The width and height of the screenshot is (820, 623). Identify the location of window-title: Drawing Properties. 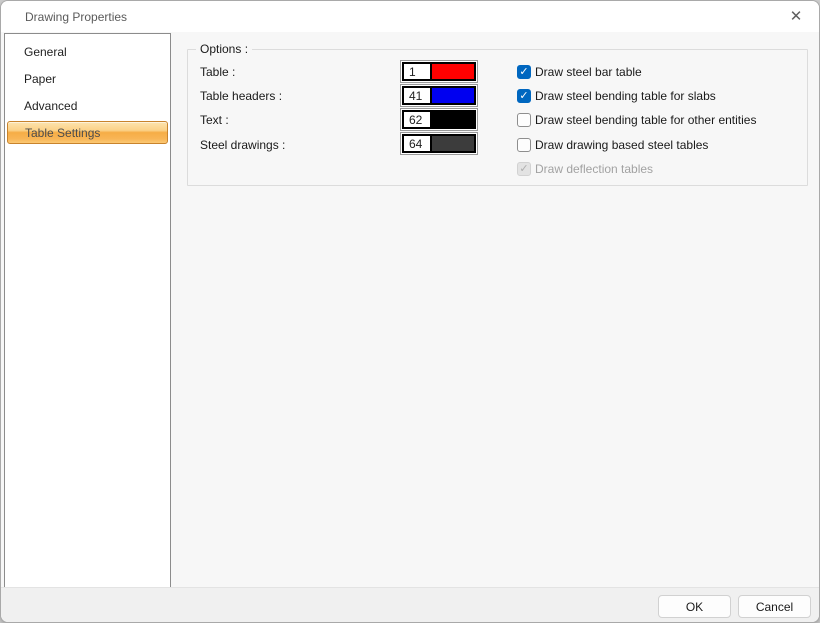
(76, 16).